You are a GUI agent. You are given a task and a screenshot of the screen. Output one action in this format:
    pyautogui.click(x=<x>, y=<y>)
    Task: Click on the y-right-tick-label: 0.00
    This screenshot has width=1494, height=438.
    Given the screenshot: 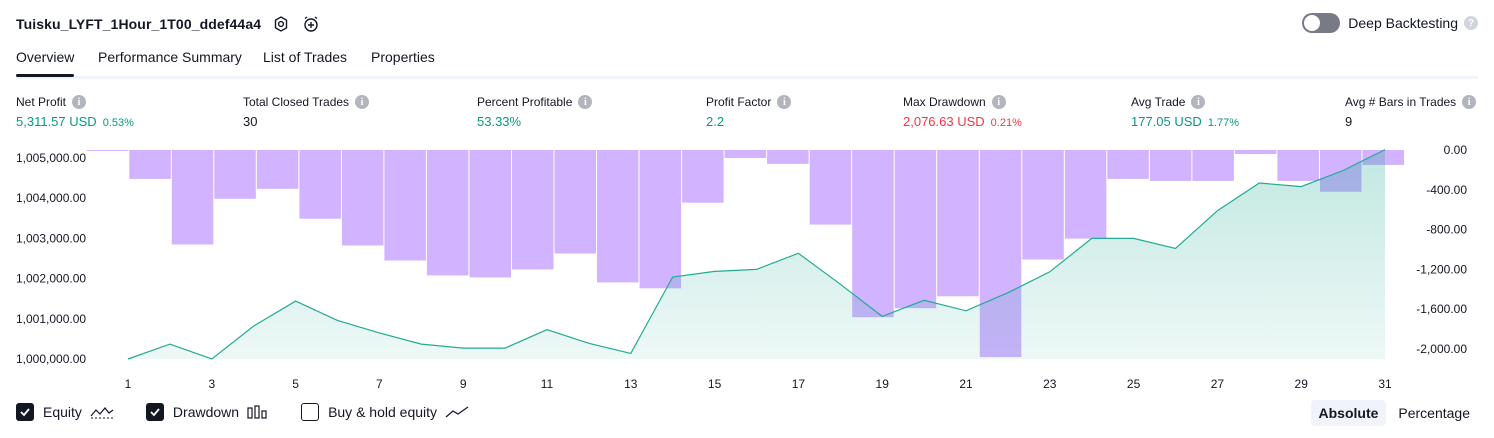 What is the action you would take?
    pyautogui.click(x=1456, y=150)
    